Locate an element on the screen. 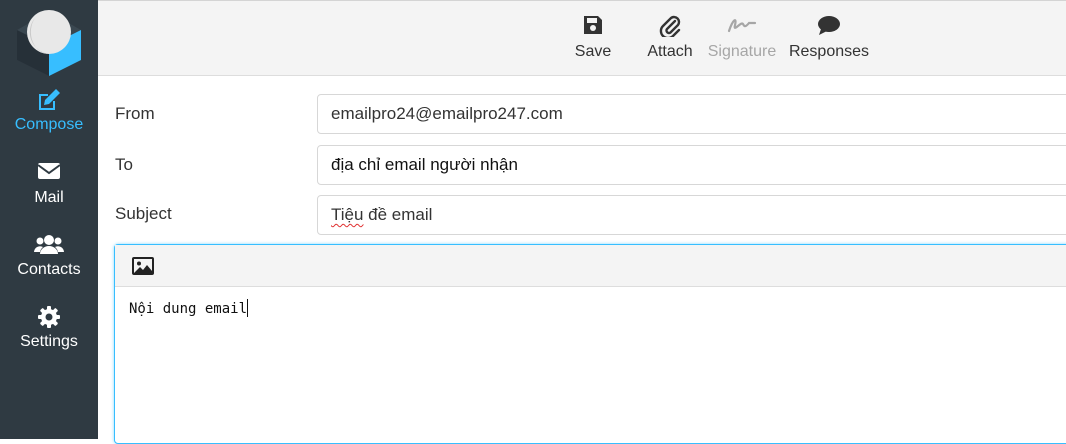 This screenshot has height=444, width=1066. save-label: Save is located at coordinates (593, 51).